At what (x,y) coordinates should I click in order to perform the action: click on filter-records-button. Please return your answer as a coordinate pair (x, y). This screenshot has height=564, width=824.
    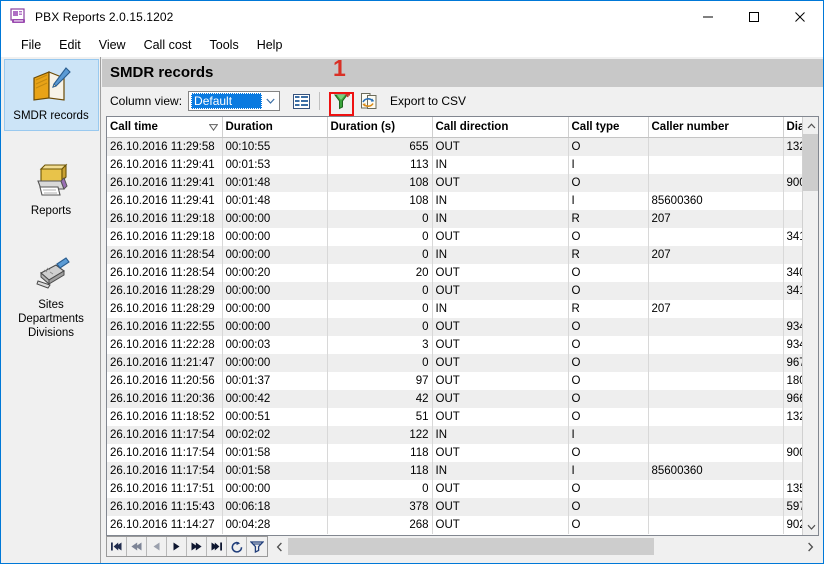
    Looking at the image, I should click on (257, 546).